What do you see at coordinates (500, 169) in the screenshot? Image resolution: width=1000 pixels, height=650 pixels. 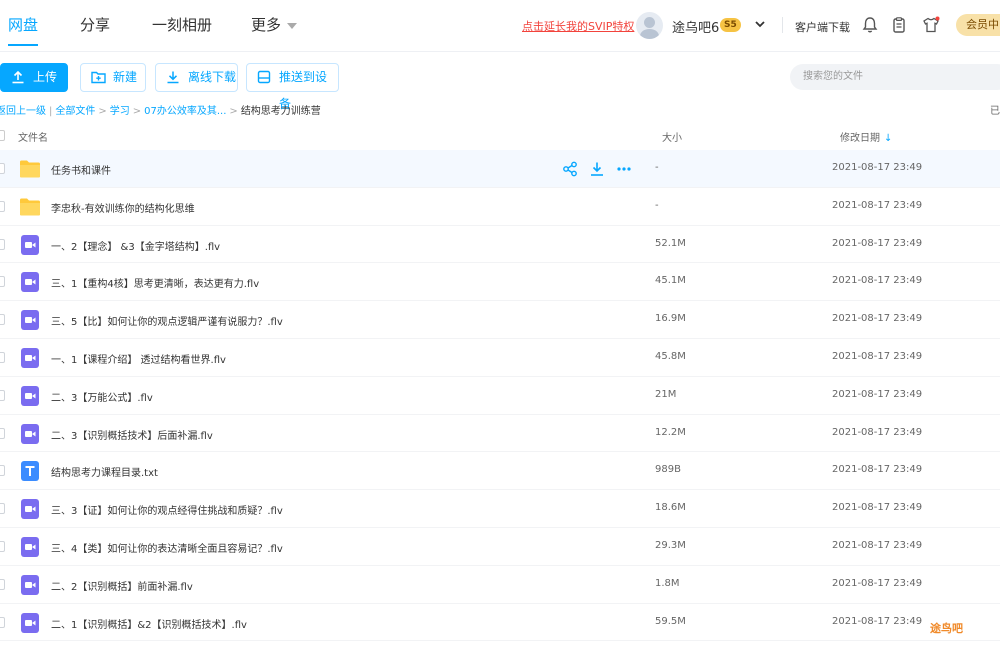 I see `table-row: 任务书和课件 - 2021-08-17 23:49` at bounding box center [500, 169].